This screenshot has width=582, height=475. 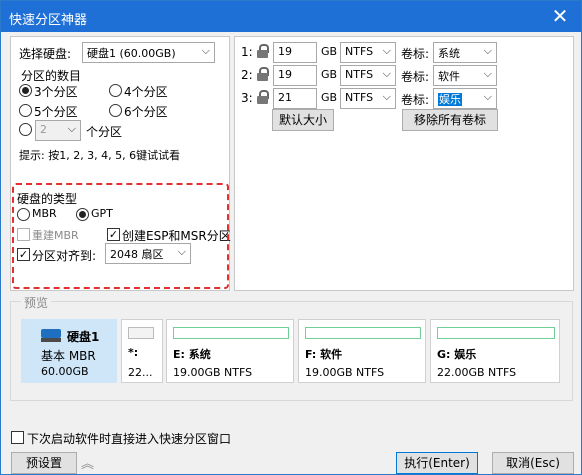 I want to click on volume-label-select: 系统 ⌵, so click(x=465, y=52).